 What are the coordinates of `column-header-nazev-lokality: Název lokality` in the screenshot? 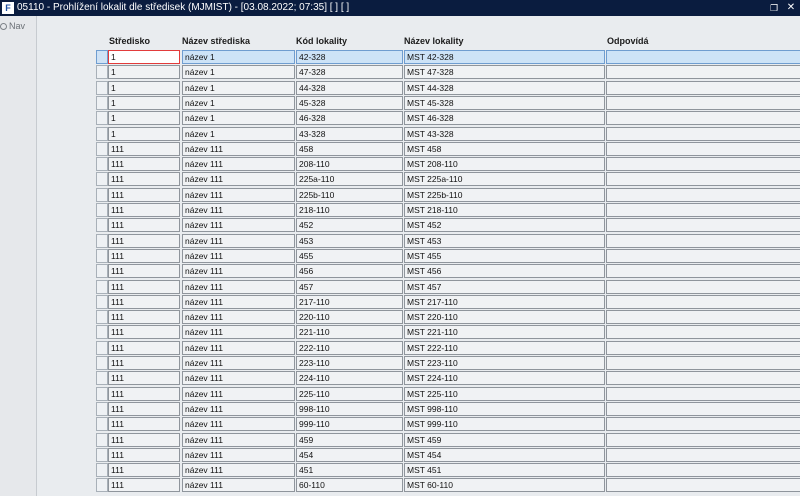 It's located at (434, 41).